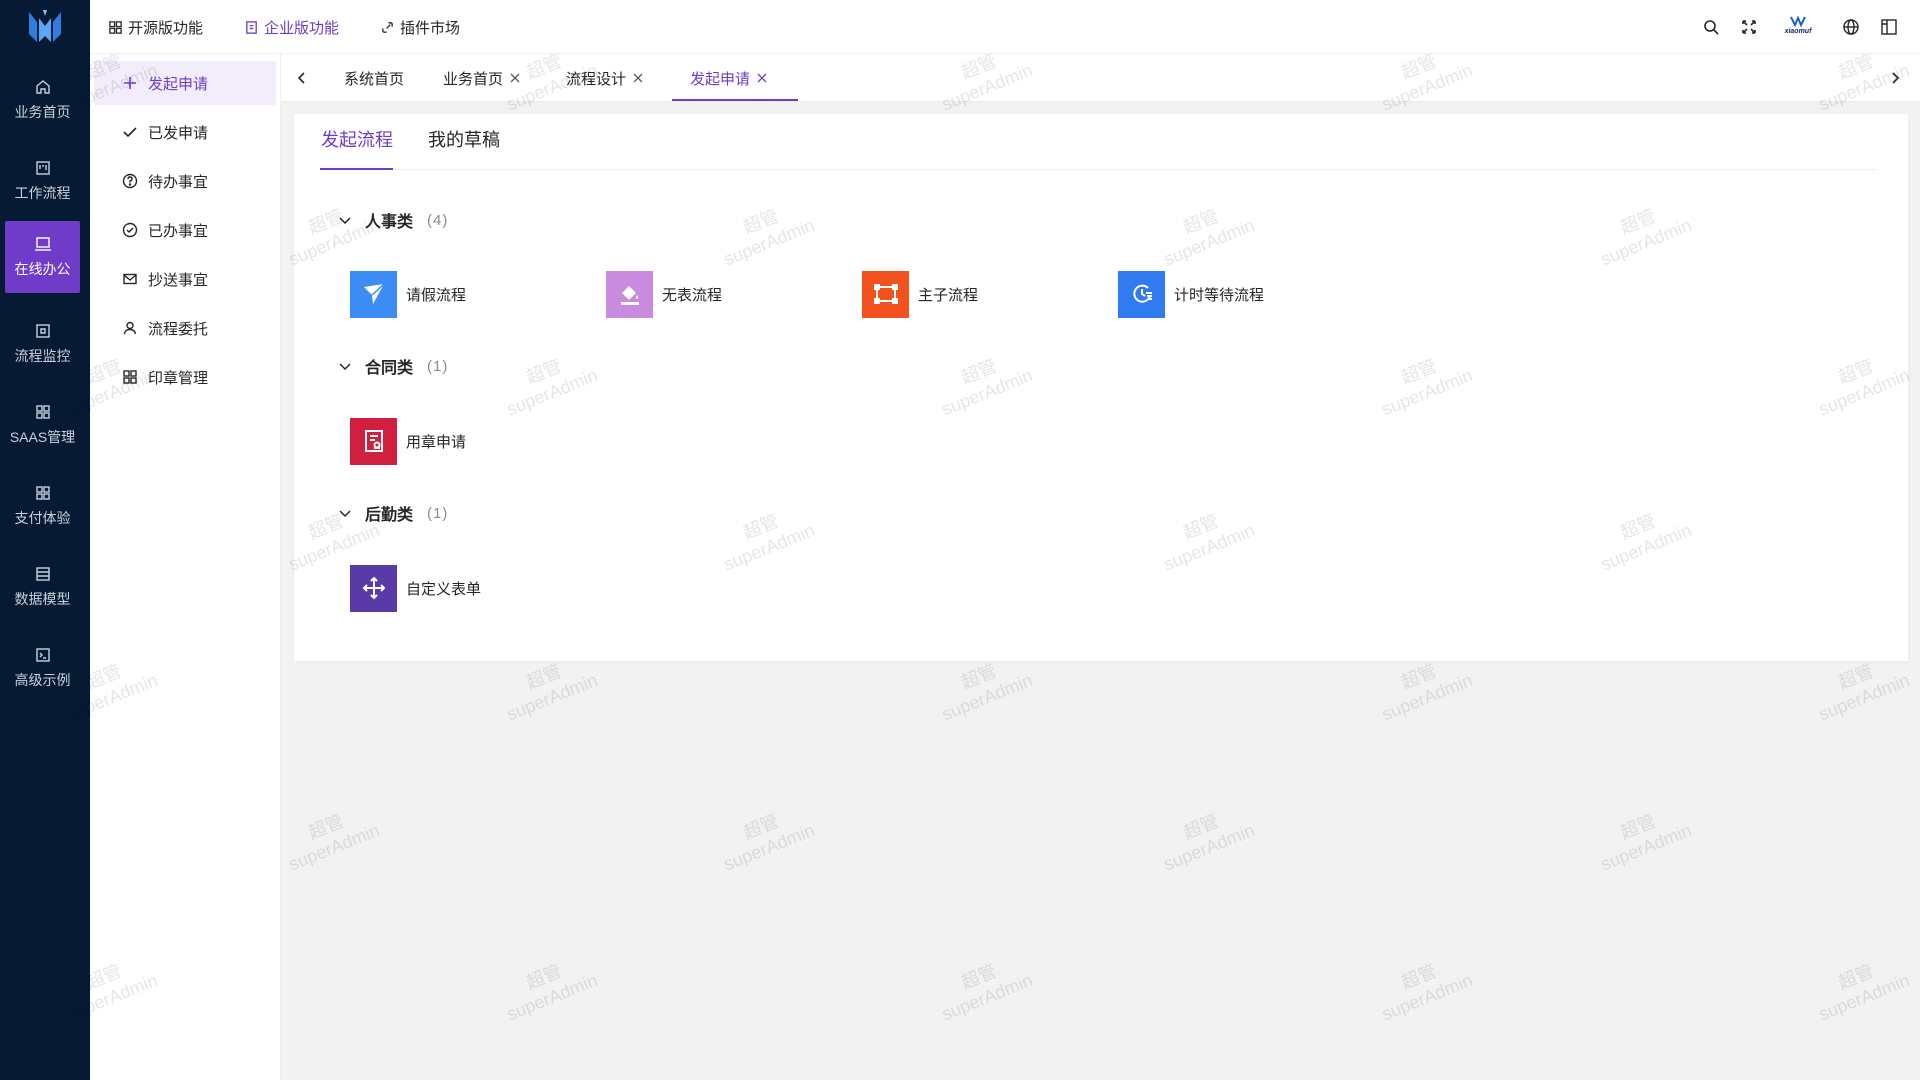 The width and height of the screenshot is (1920, 1080). What do you see at coordinates (464, 139) in the screenshot?
I see `tab-my-drafts: 我的草稿` at bounding box center [464, 139].